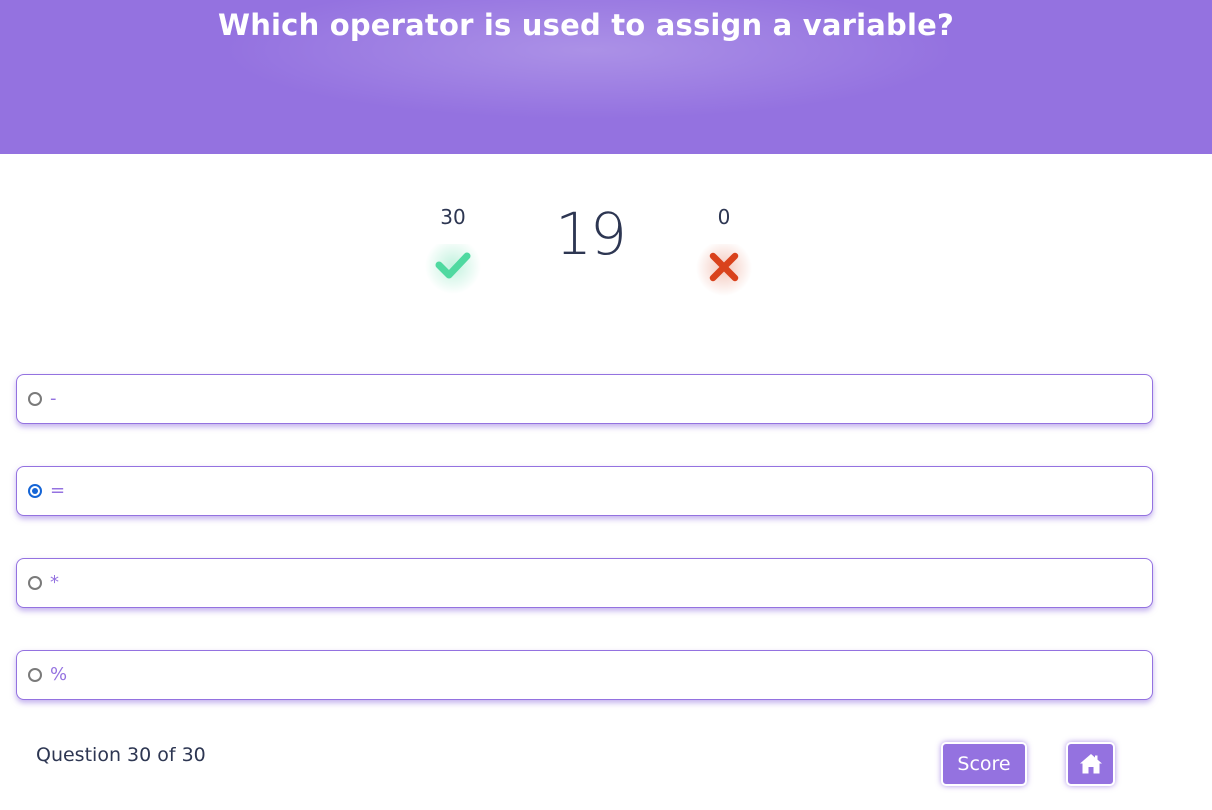  What do you see at coordinates (584, 675) in the screenshot?
I see `answer-option: %` at bounding box center [584, 675].